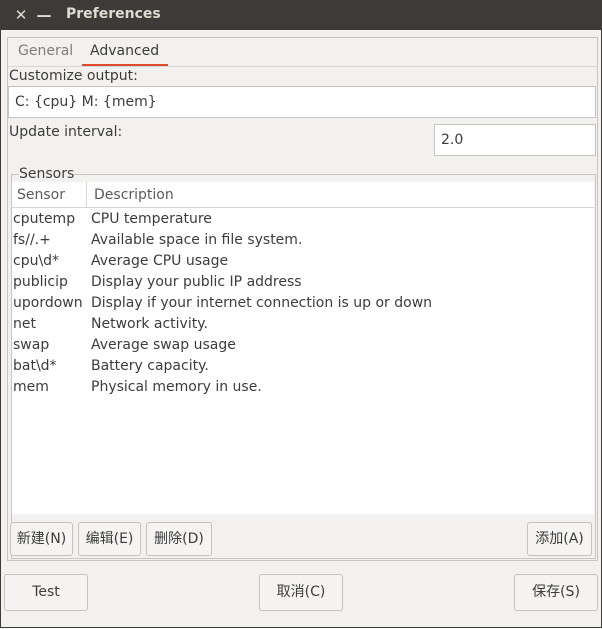  Describe the element at coordinates (149, 324) in the screenshot. I see `description-cell: Network activity.` at that location.